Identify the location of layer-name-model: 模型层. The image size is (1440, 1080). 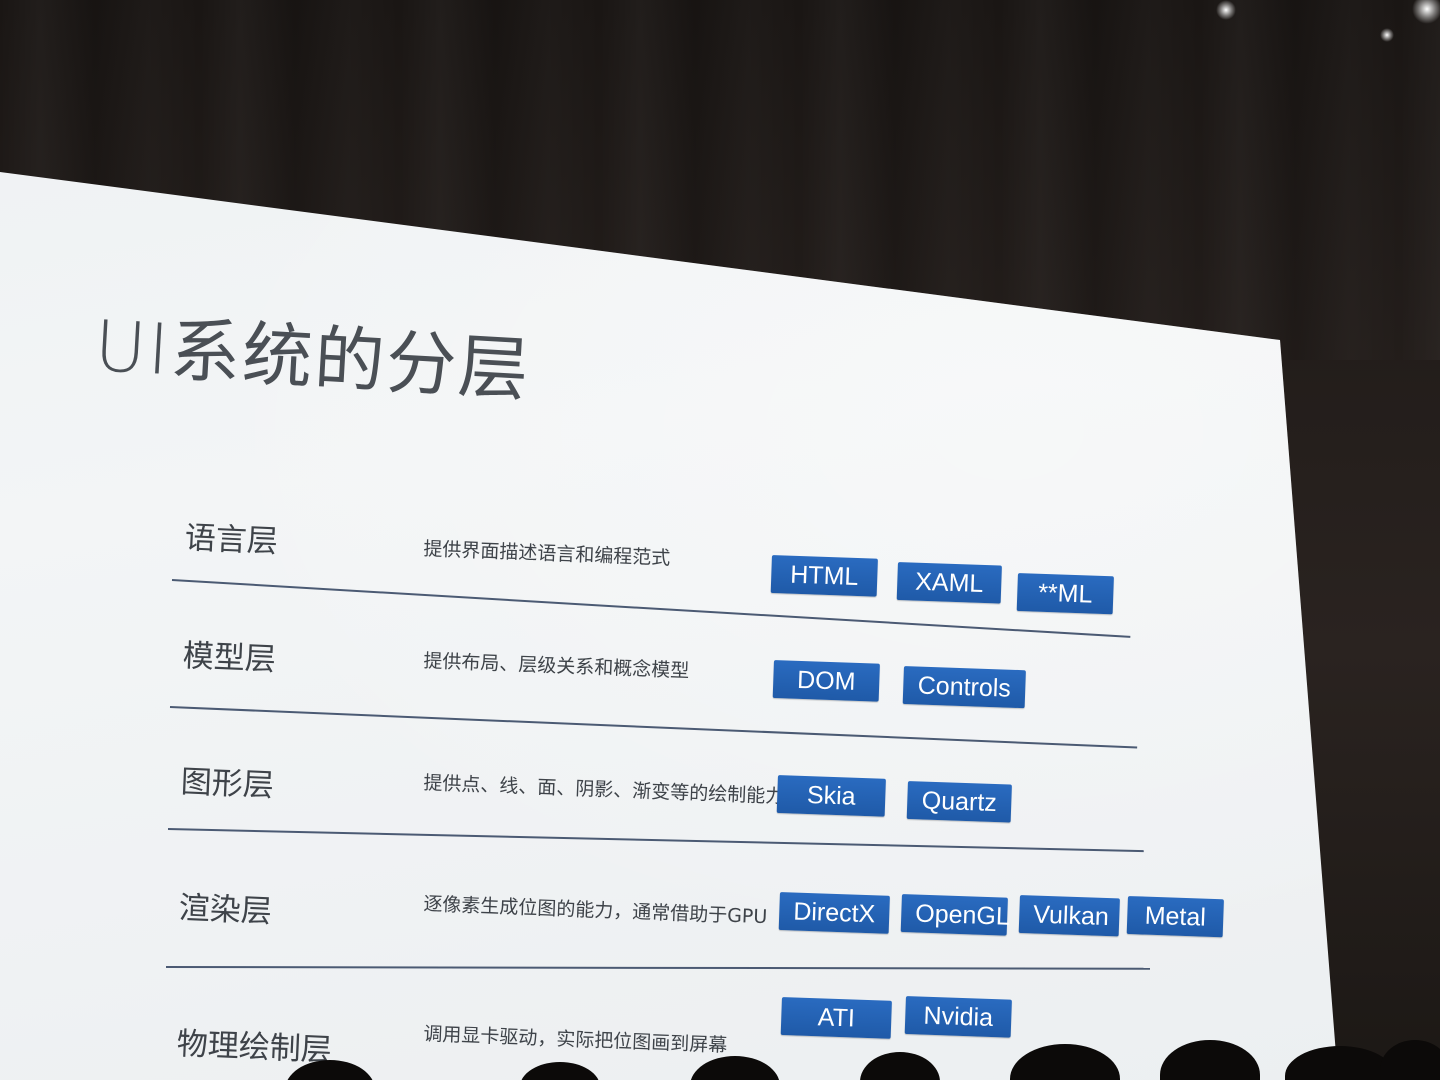
(229, 658).